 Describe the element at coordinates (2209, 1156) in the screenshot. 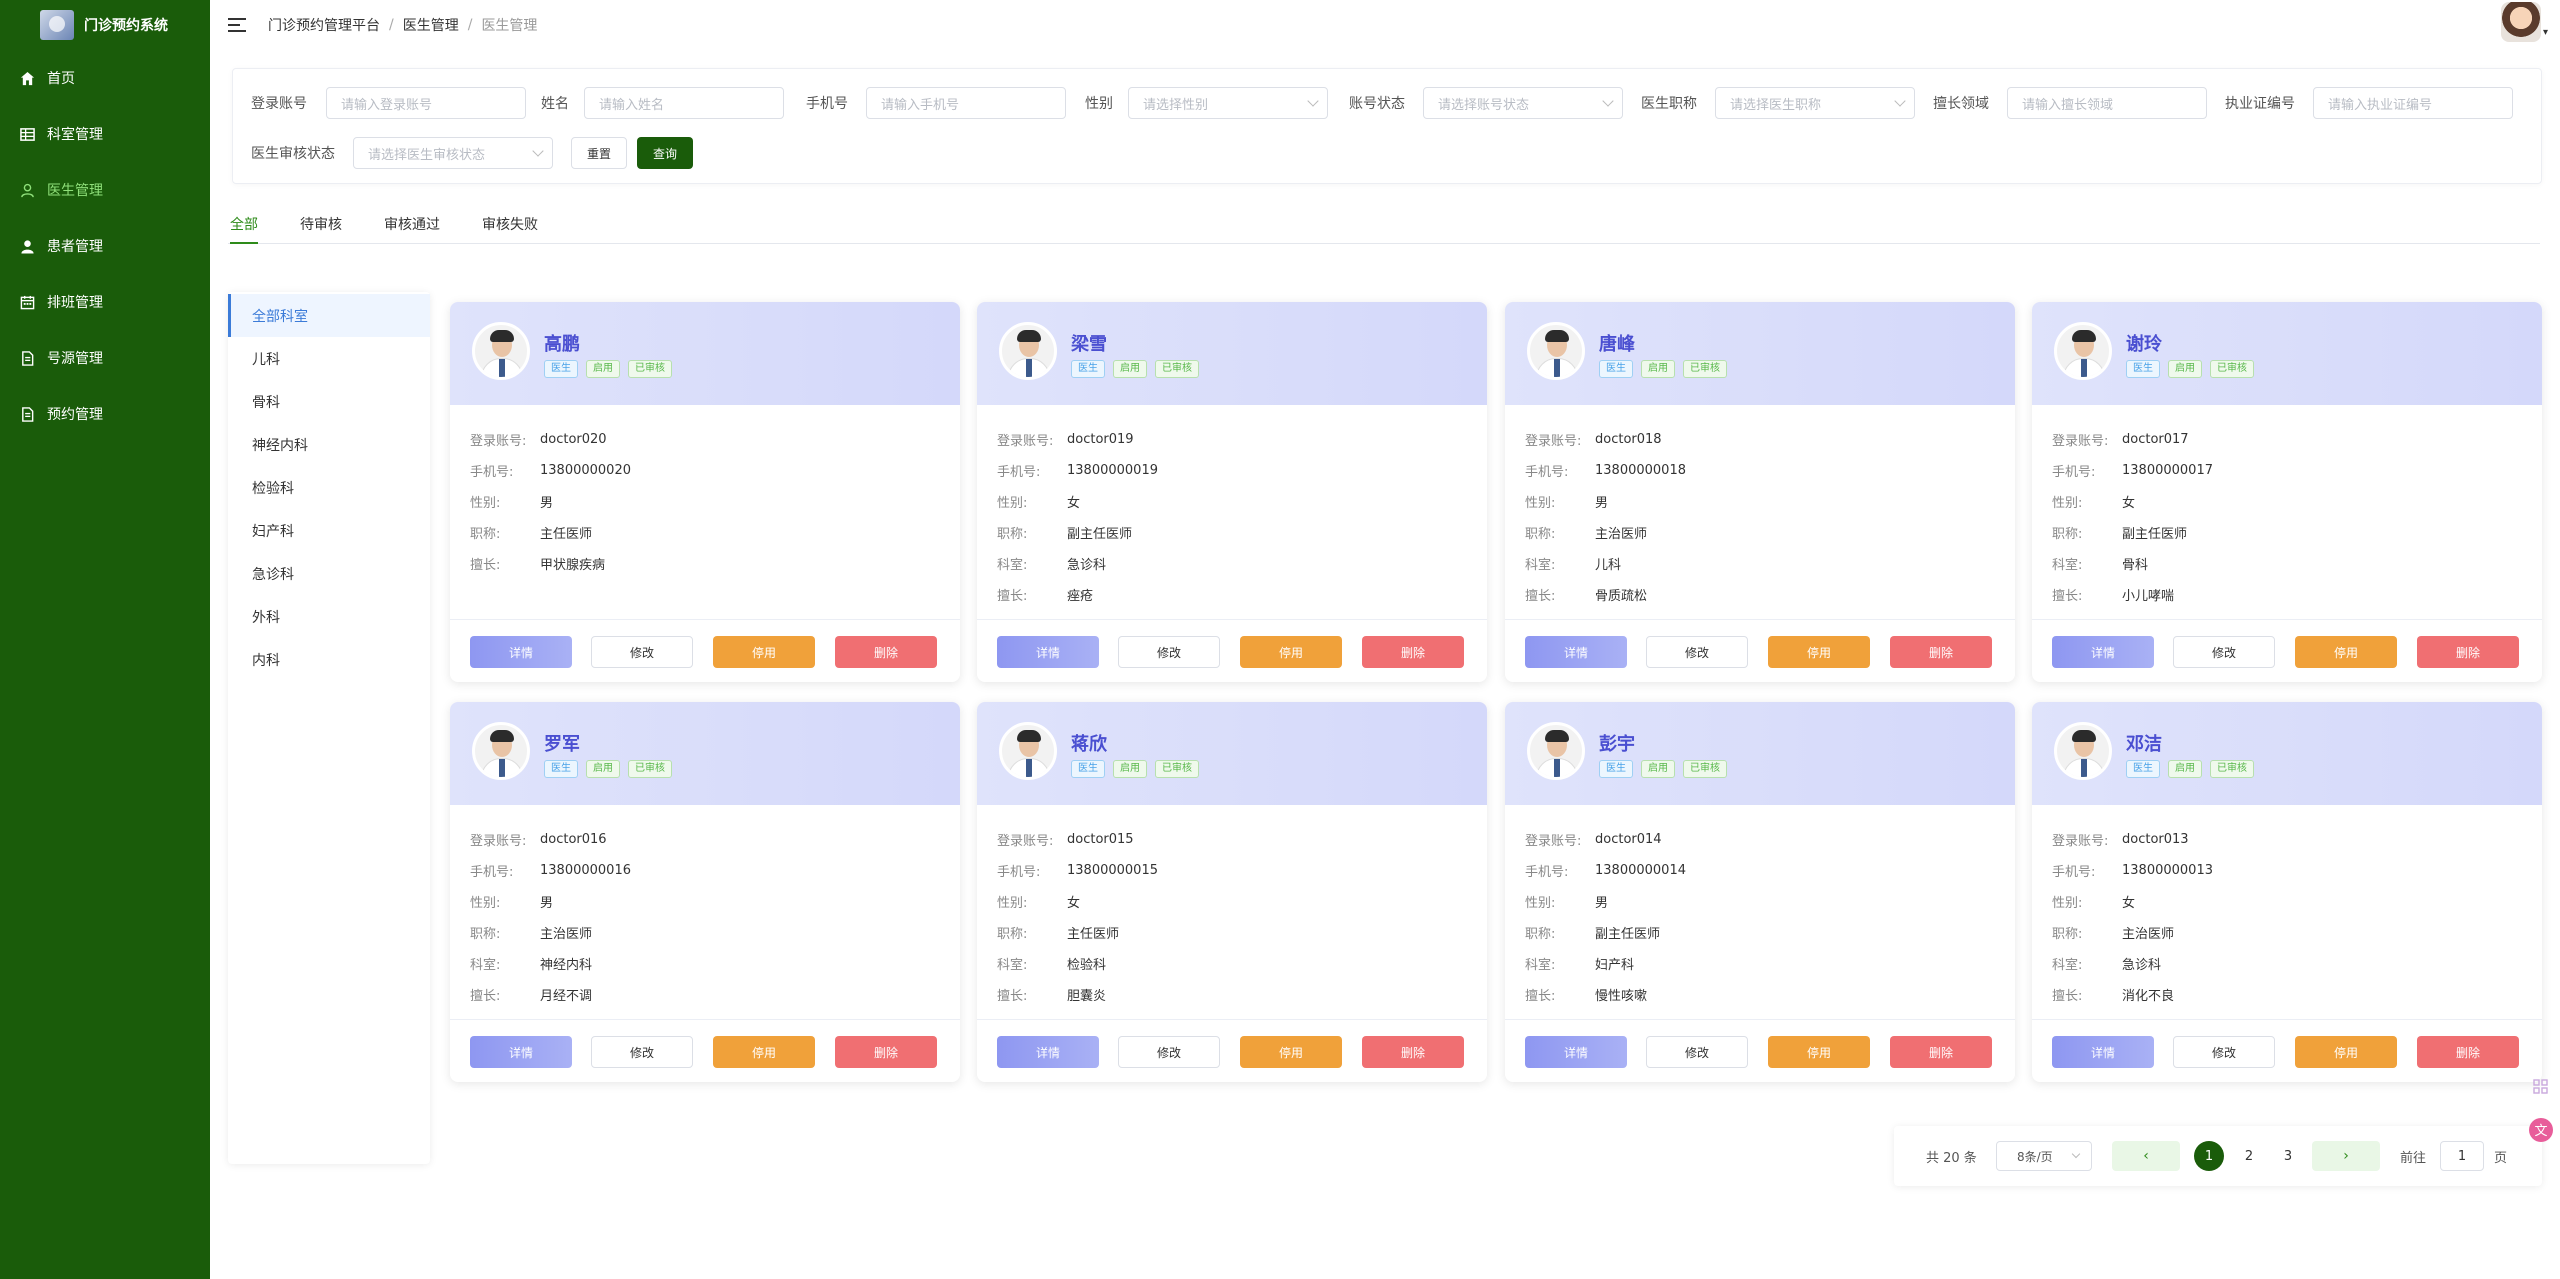

I see `page-number: 1` at that location.